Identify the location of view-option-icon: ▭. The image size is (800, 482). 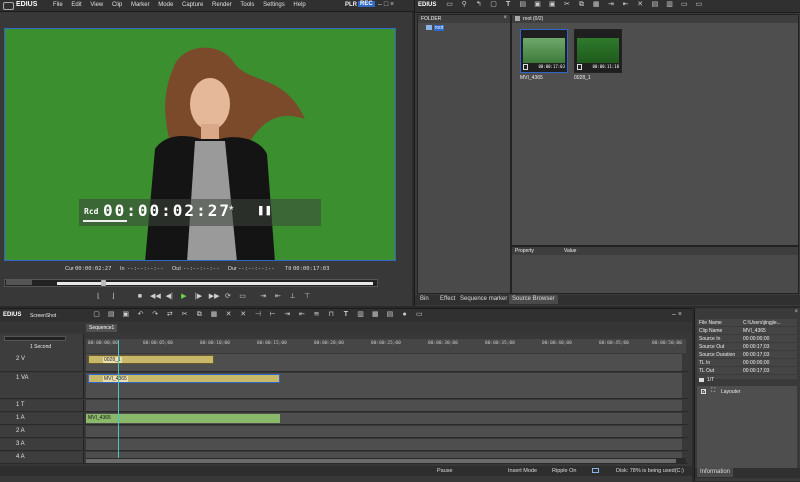
(684, 5).